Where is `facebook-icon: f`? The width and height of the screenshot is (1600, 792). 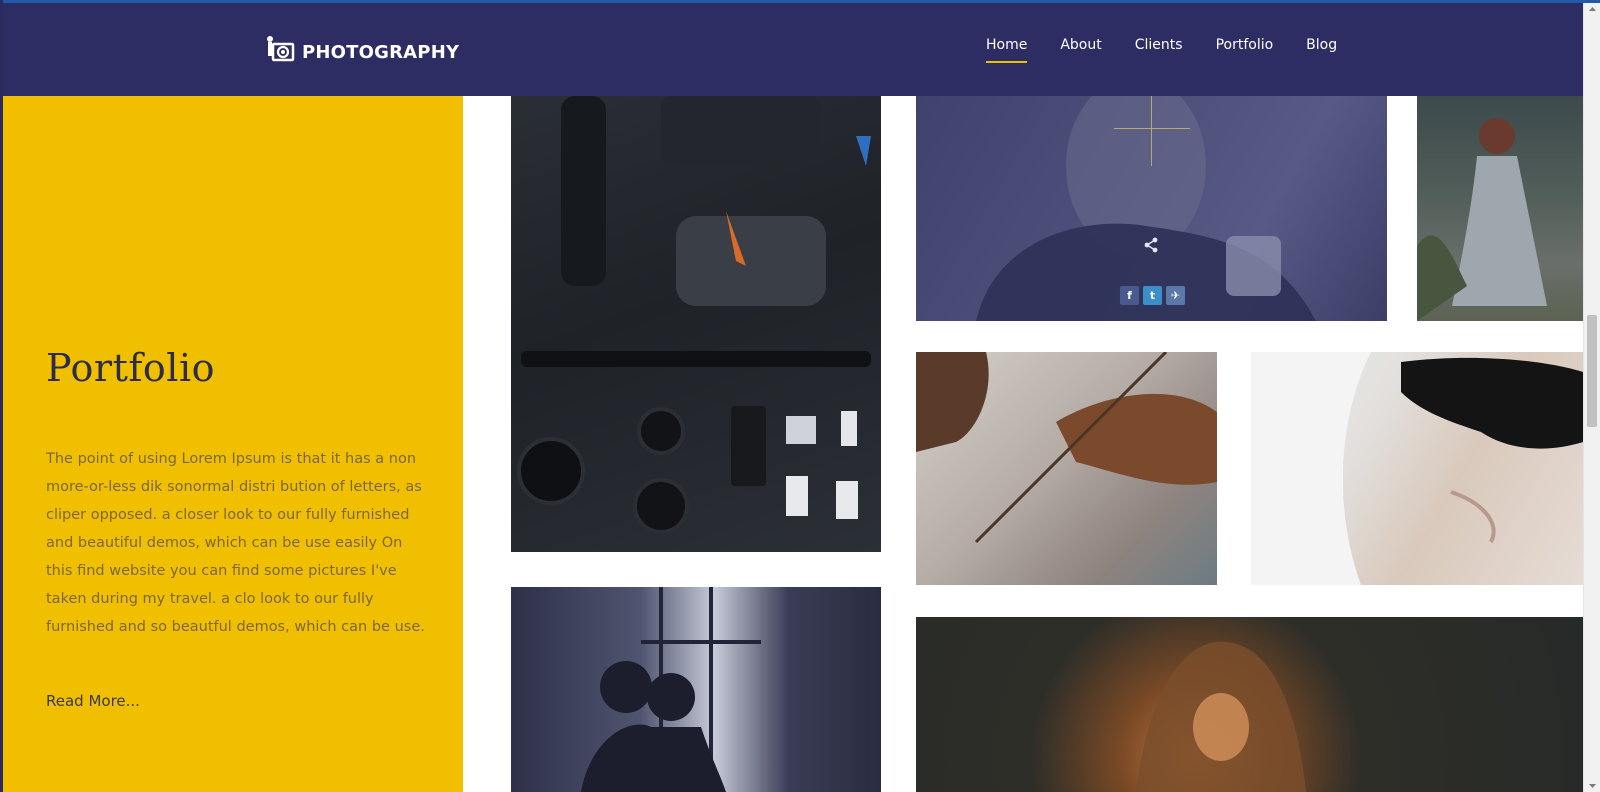 facebook-icon: f is located at coordinates (1129, 295).